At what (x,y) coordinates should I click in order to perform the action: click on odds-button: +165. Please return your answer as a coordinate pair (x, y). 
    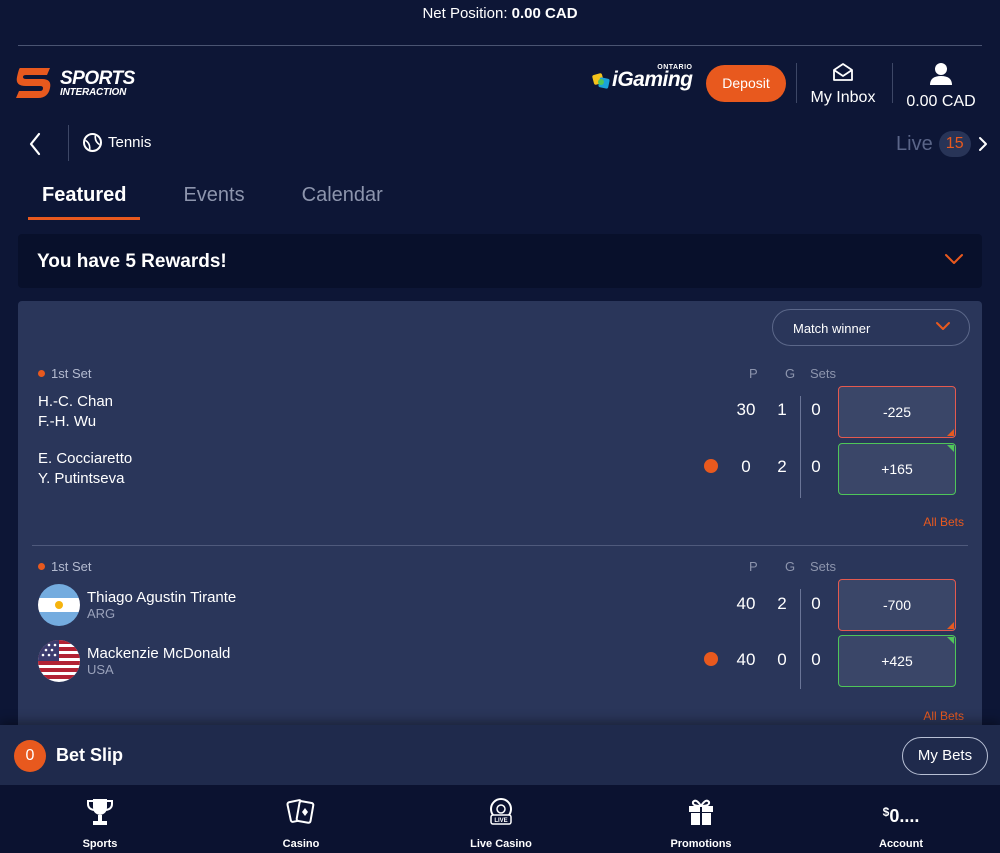
    Looking at the image, I should click on (897, 469).